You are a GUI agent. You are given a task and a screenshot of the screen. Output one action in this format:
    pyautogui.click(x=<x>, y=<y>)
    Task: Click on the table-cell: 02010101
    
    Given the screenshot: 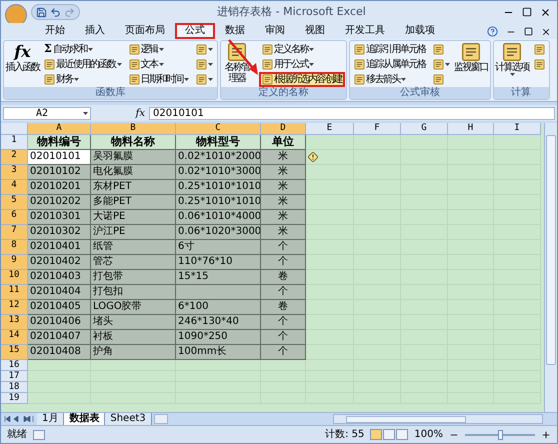 What is the action you would take?
    pyautogui.click(x=59, y=157)
    